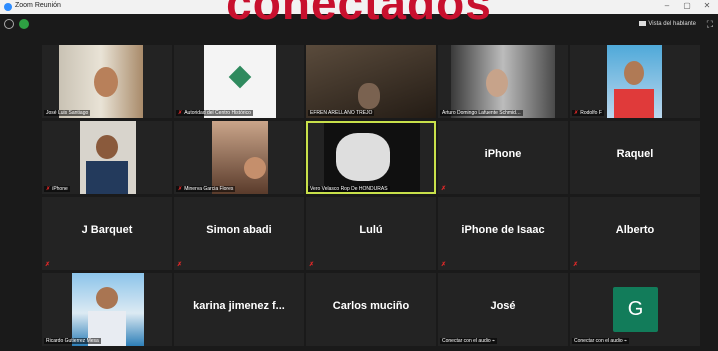 The image size is (718, 351). Describe the element at coordinates (341, 113) in the screenshot. I see `participant-name: EFREN ARELLANO TREJO` at that location.